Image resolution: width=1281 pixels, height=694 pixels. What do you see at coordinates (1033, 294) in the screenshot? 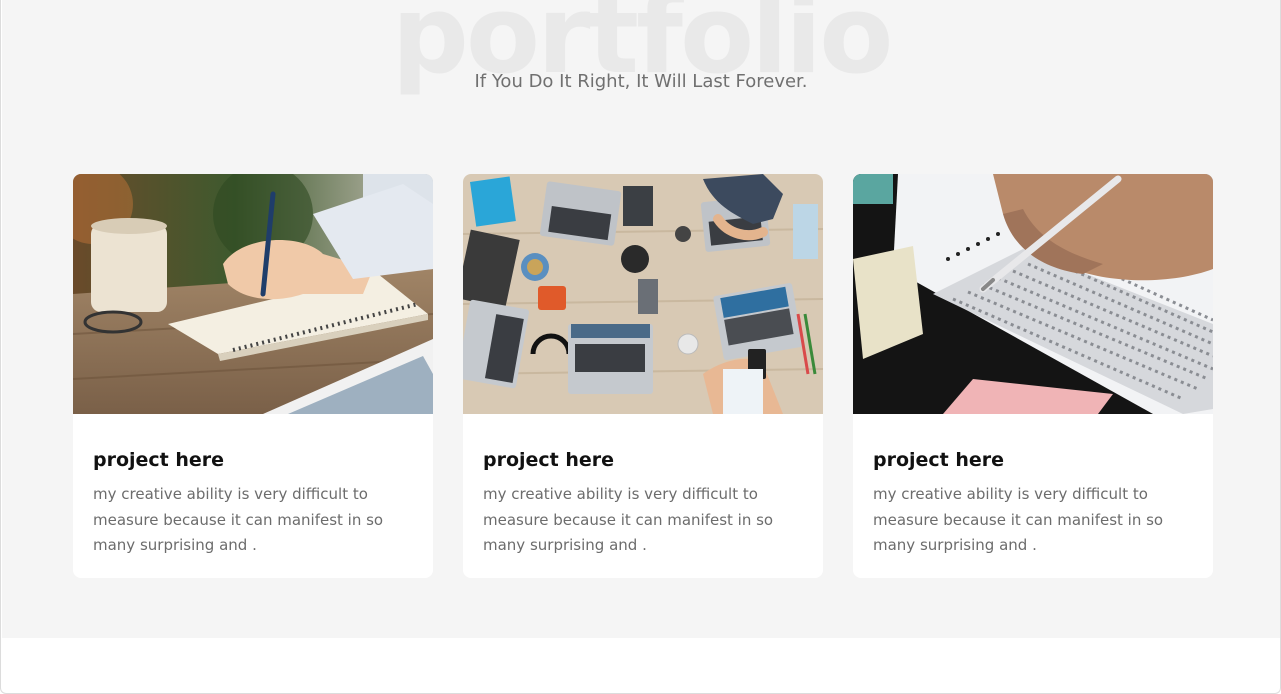
I see `project-image-exam-sheet` at bounding box center [1033, 294].